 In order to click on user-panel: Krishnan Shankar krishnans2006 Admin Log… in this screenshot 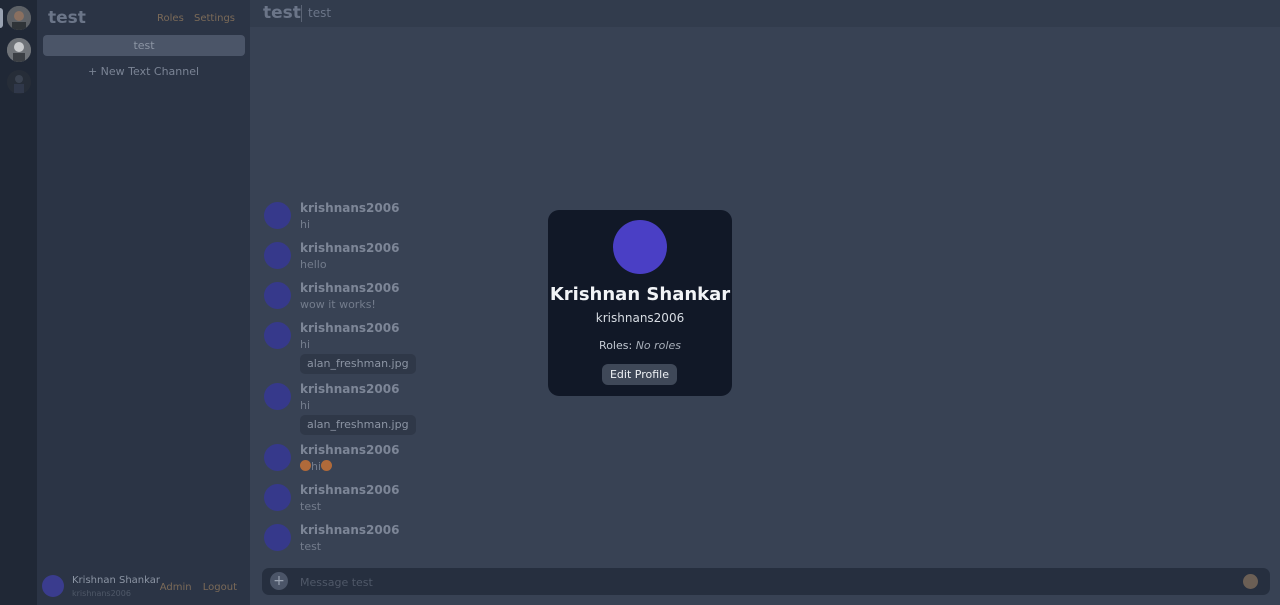, I will do `click(143, 587)`.